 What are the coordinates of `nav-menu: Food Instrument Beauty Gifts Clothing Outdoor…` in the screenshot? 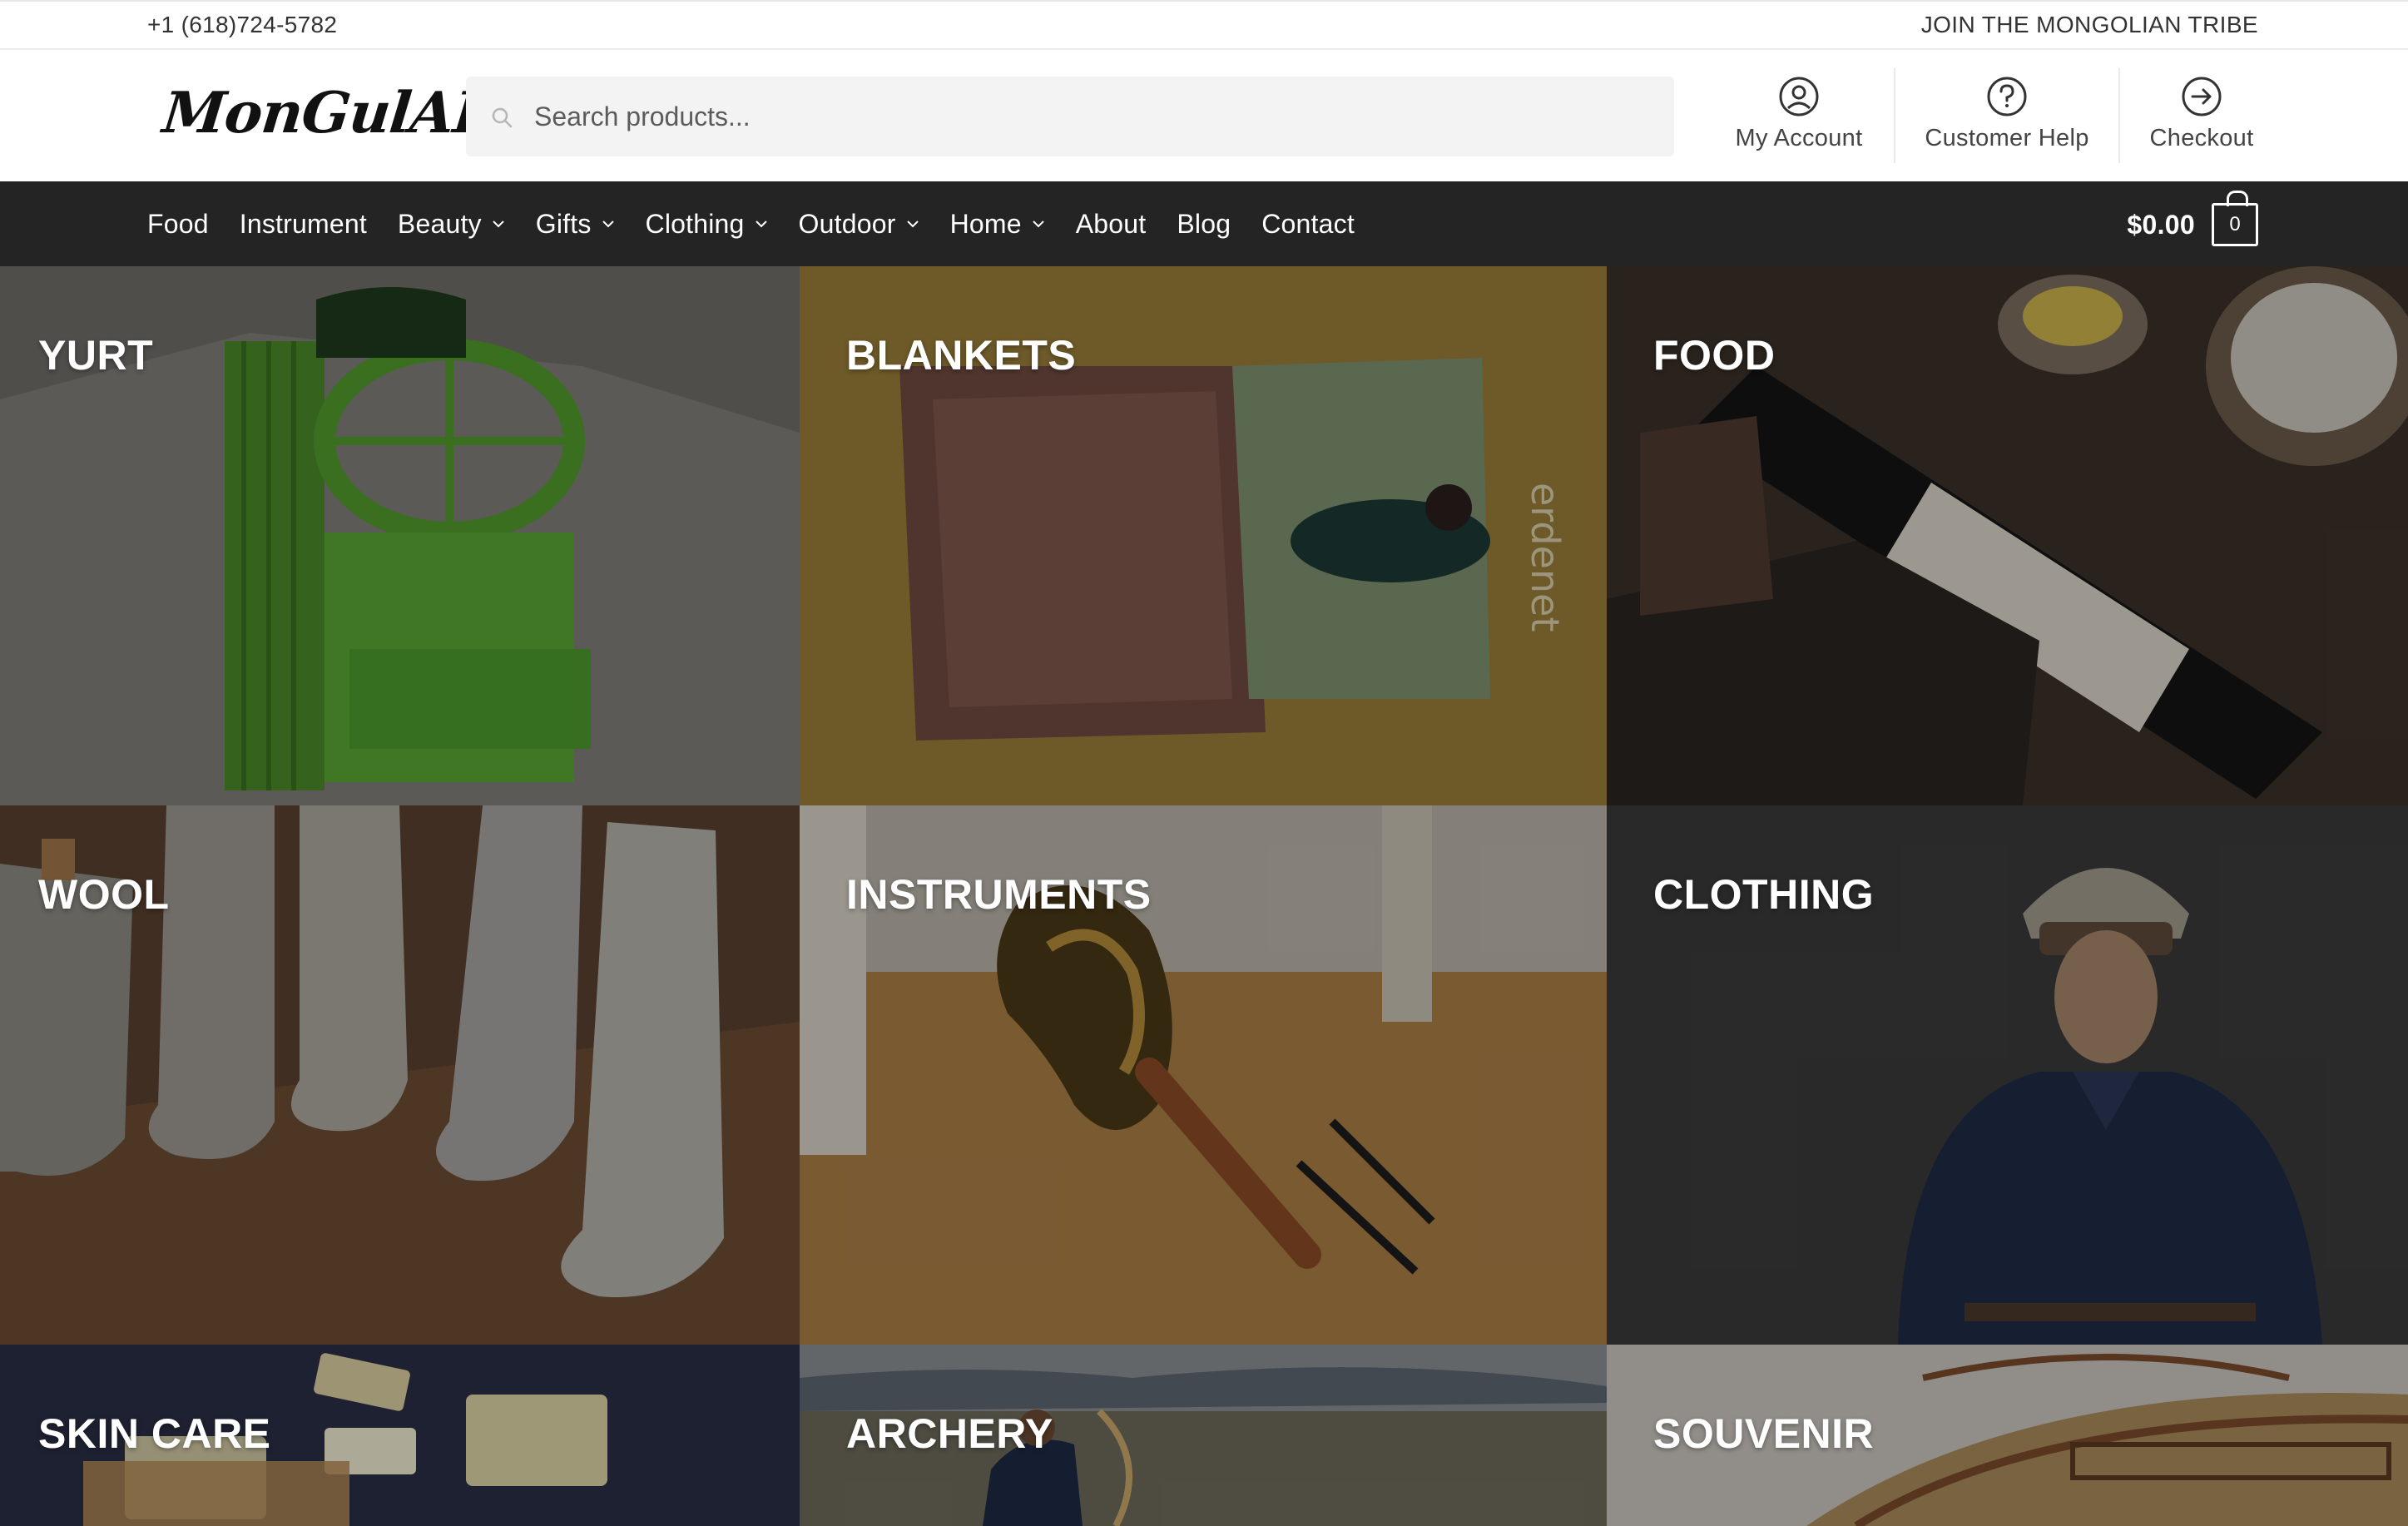 It's located at (766, 223).